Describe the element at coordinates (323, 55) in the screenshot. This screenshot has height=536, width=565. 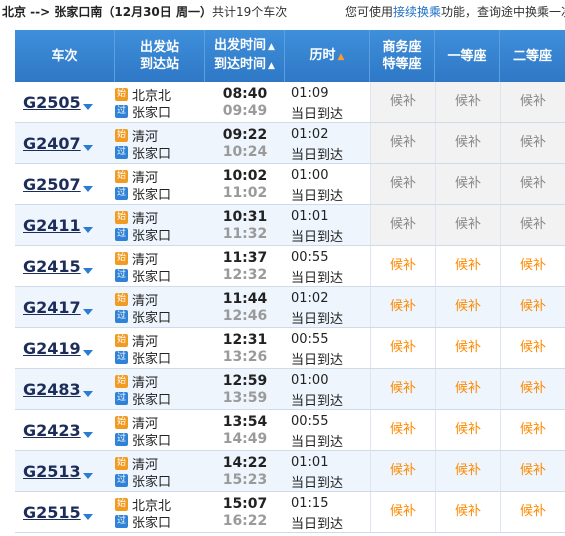
I see `col-duration-label: 历时` at that location.